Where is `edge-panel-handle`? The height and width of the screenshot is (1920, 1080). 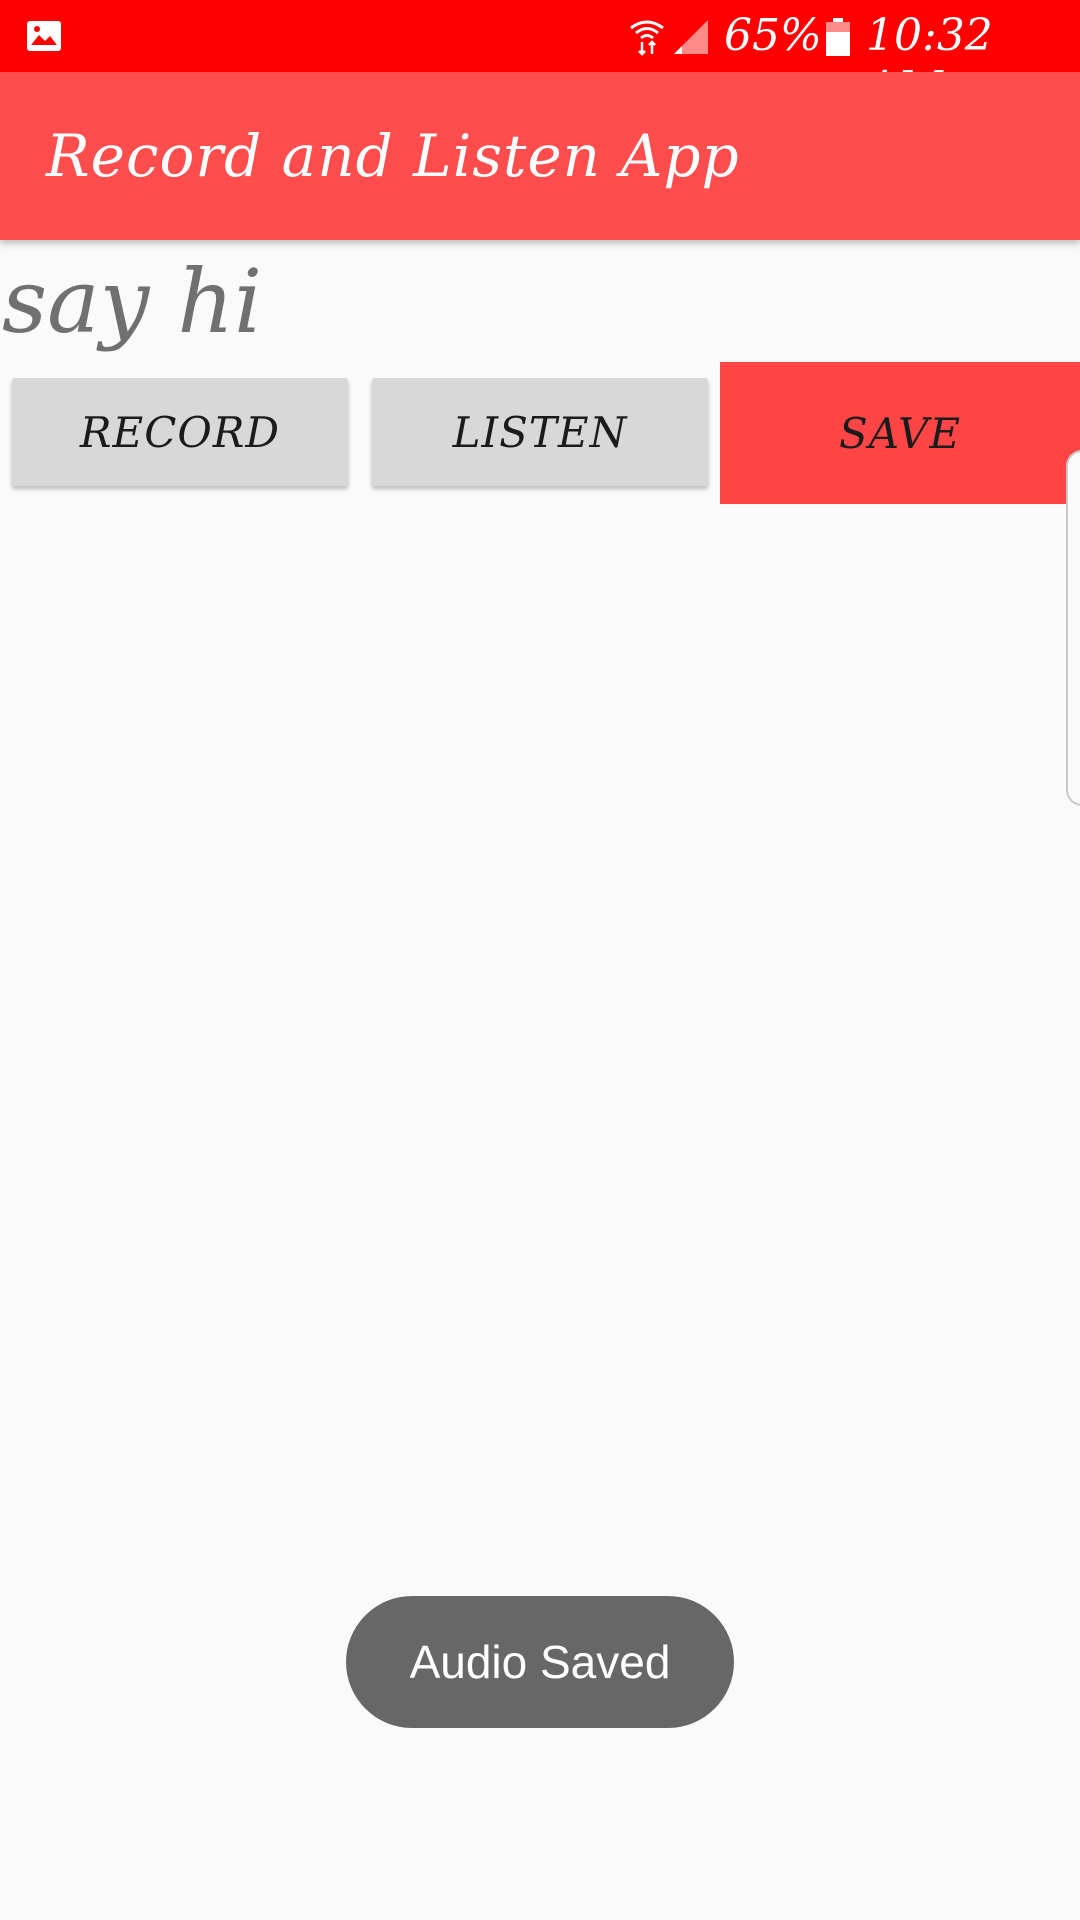
edge-panel-handle is located at coordinates (1073, 628).